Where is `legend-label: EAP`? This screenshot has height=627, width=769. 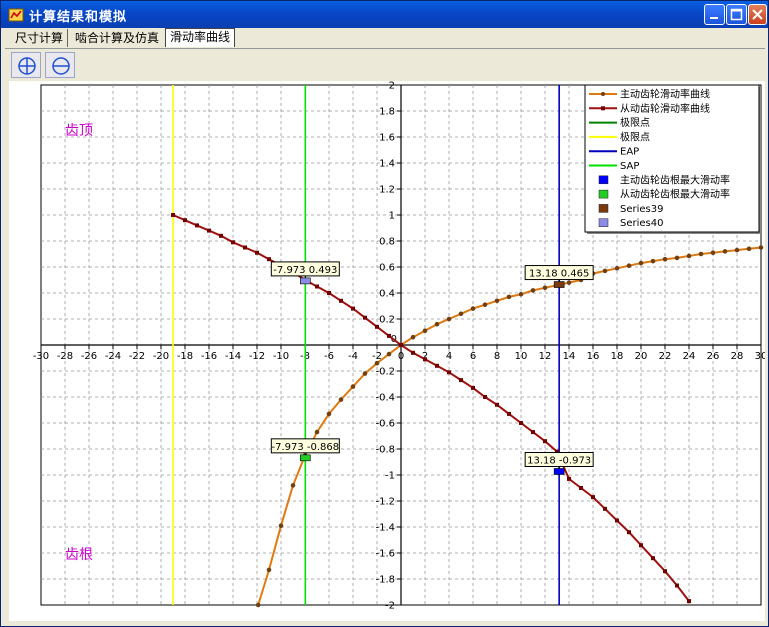
legend-label: EAP is located at coordinates (629, 152).